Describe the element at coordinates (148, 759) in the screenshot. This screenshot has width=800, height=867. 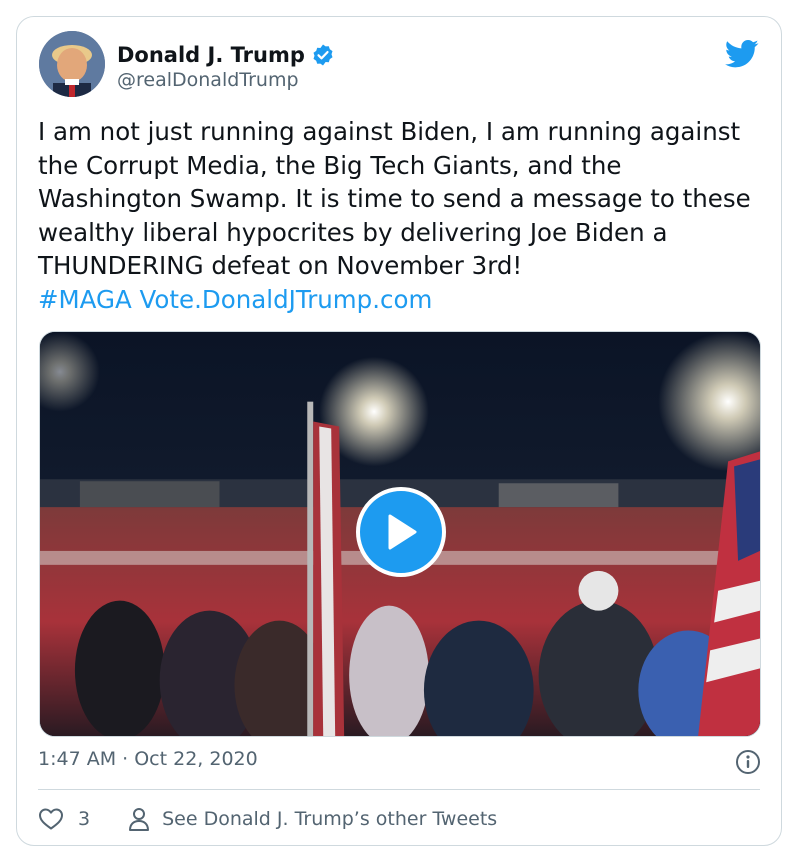
I see `tweet-timestamp: 1:47 AM · Oct 22, 2020` at that location.